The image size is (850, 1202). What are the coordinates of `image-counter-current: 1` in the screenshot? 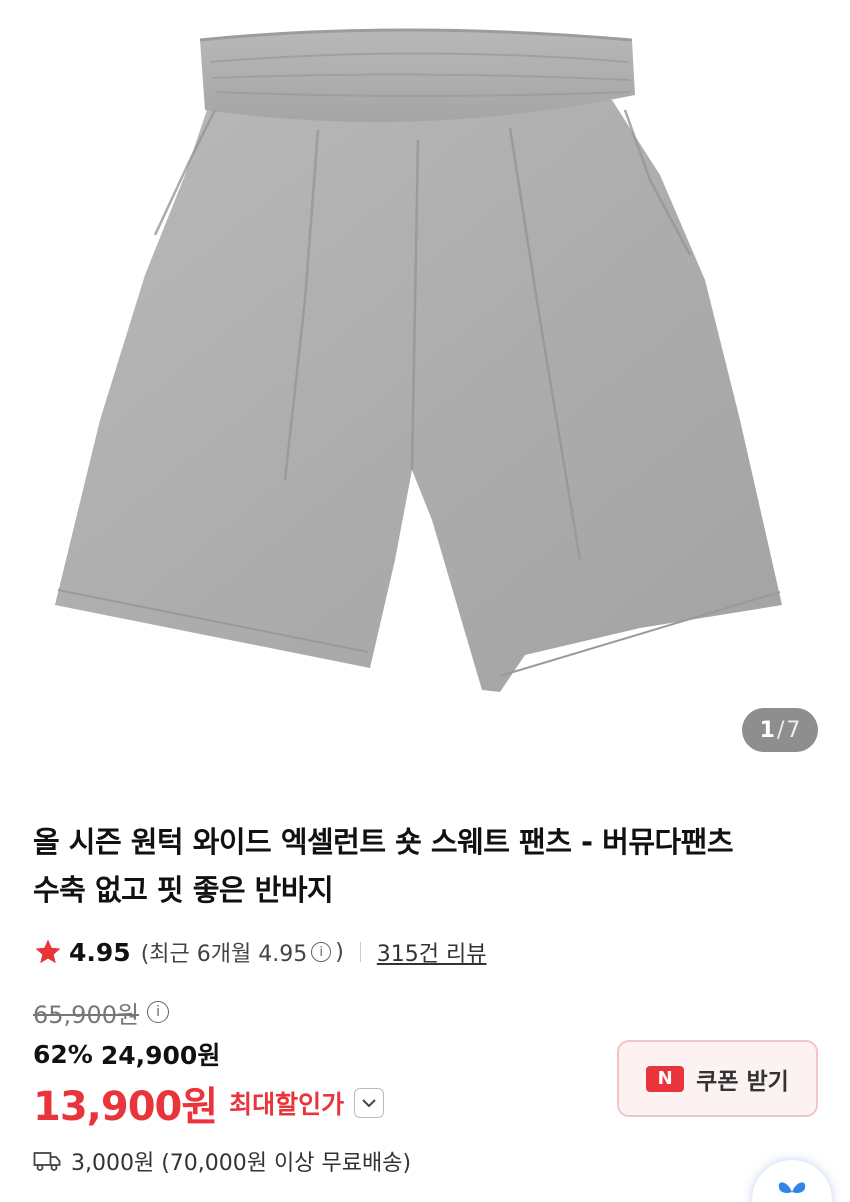 It's located at (767, 730).